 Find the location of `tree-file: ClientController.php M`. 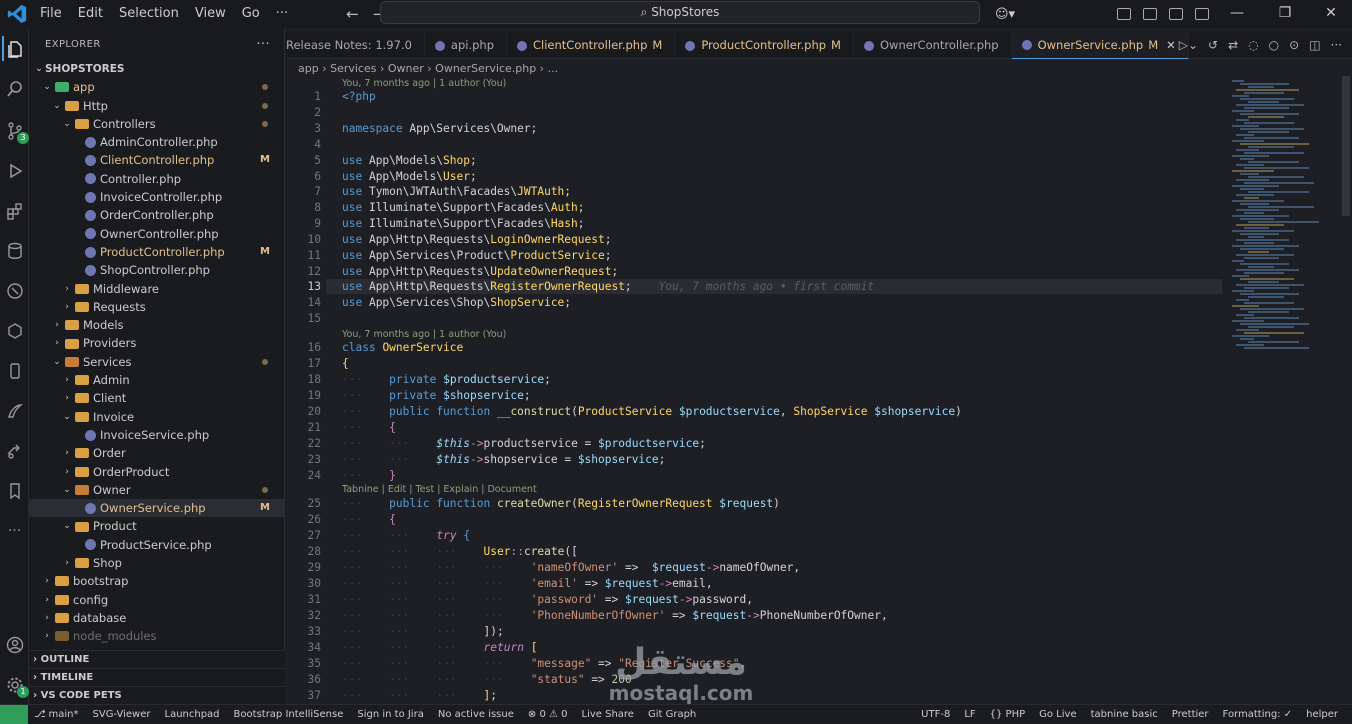

tree-file: ClientController.php M is located at coordinates (156, 160).